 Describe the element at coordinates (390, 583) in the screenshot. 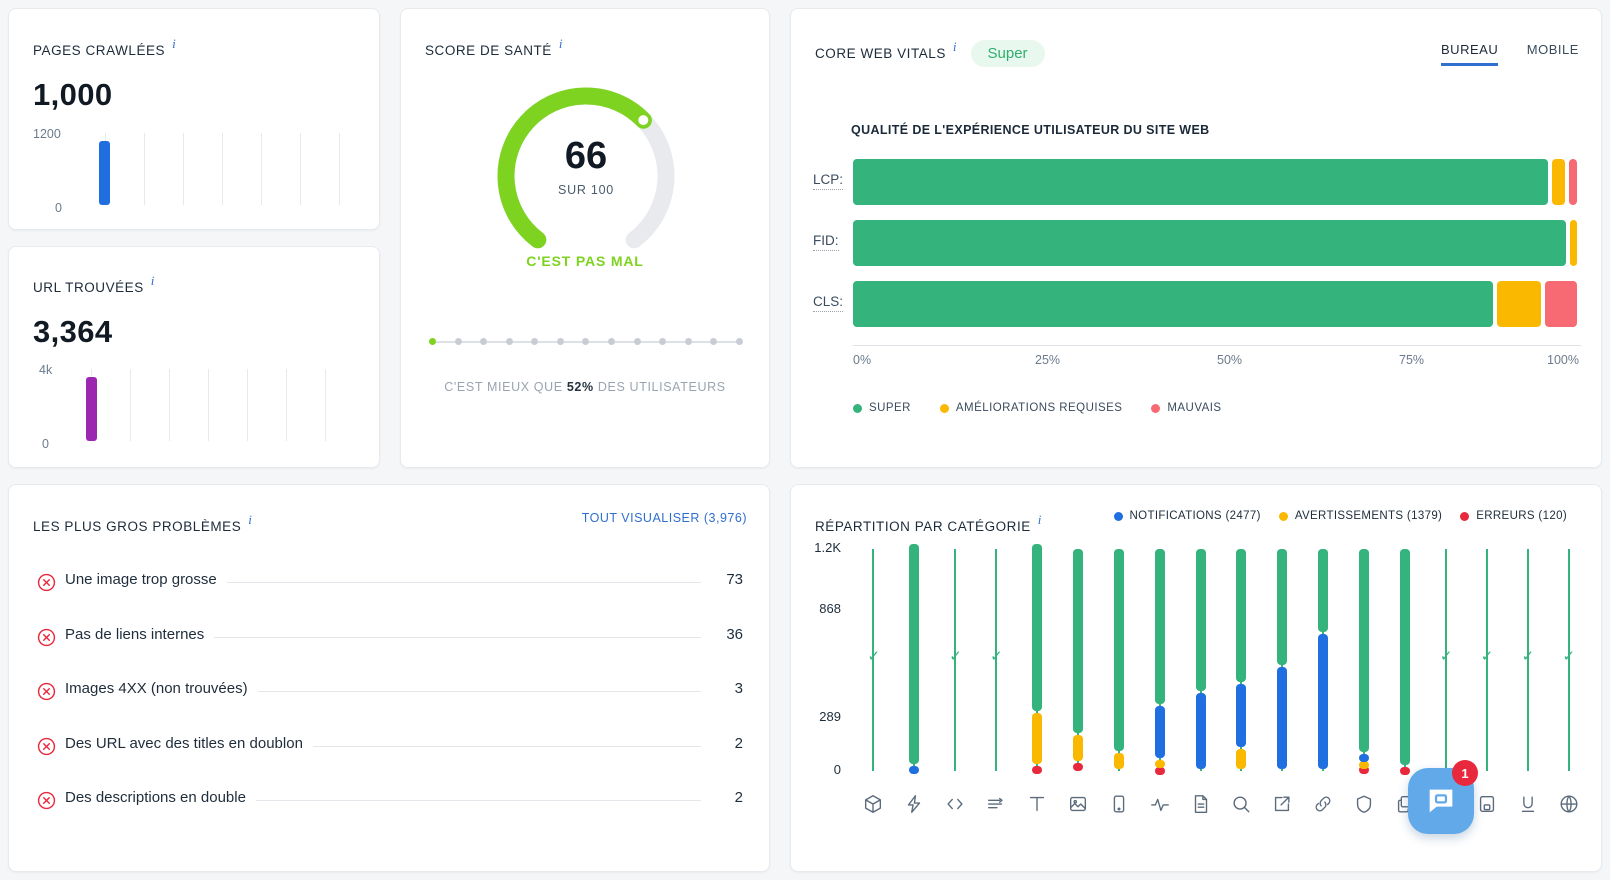

I see `issue-row: Une image trop grosse 73` at that location.